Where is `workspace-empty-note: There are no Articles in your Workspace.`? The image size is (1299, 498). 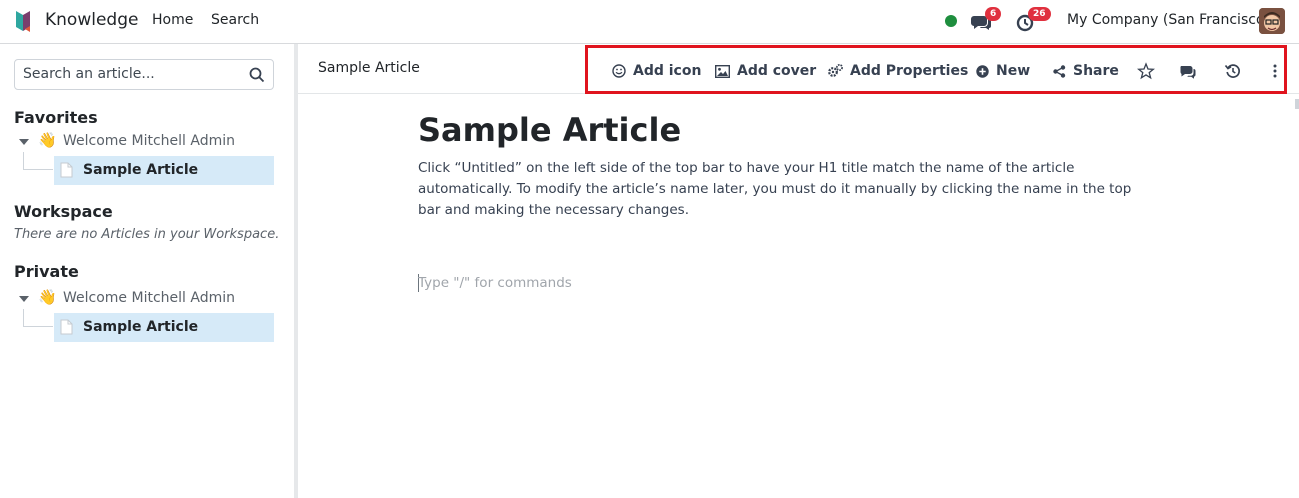
workspace-empty-note: There are no Articles in your Workspace. is located at coordinates (147, 234).